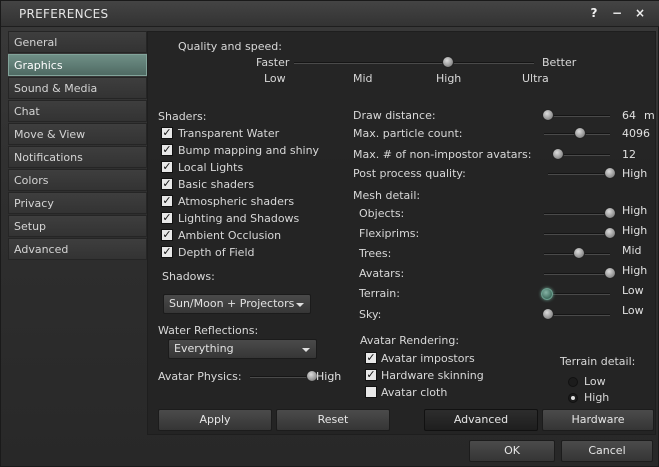 The image size is (659, 467). Describe the element at coordinates (167, 150) in the screenshot. I see `bump-mapping-checkbox: ✓` at that location.